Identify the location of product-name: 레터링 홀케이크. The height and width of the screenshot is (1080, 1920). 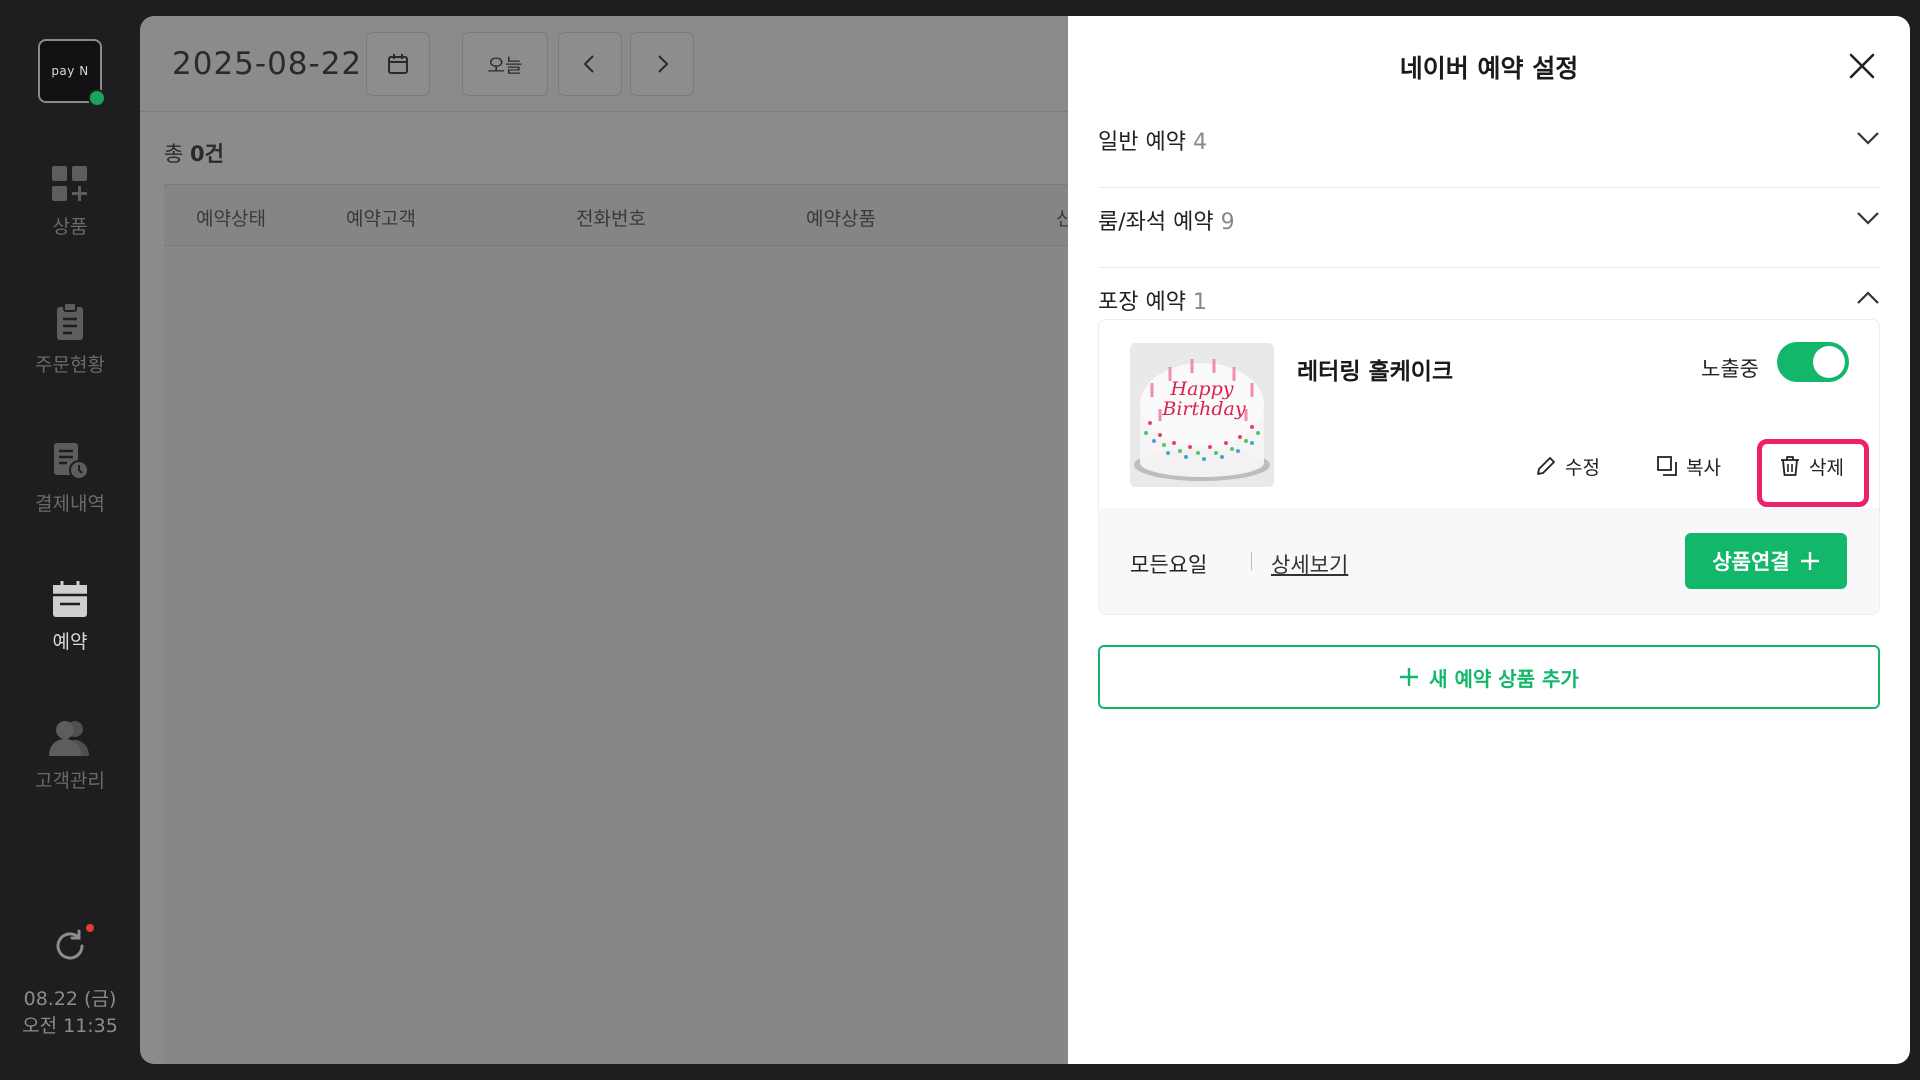
(1375, 372).